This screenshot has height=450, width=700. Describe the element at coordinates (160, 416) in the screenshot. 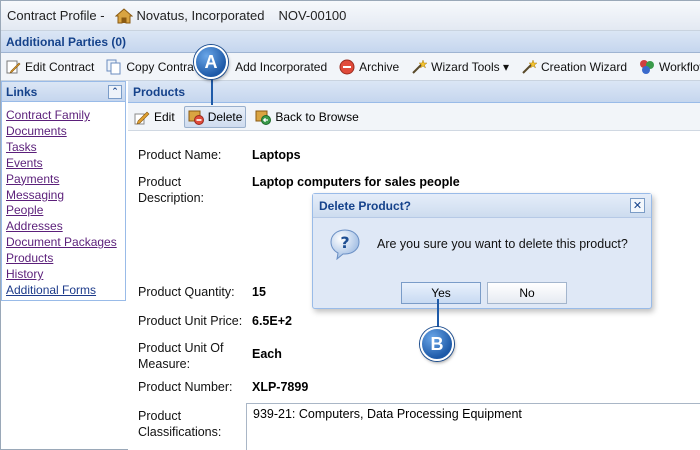

I see `product-classifications-label-1: Product` at that location.